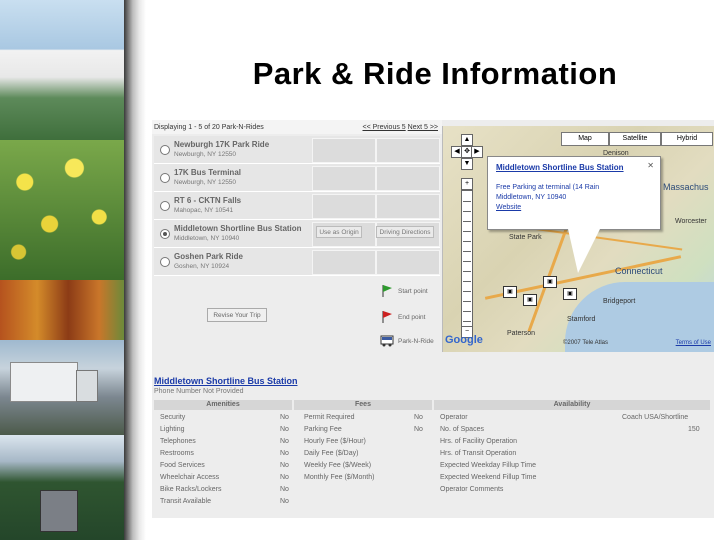  What do you see at coordinates (323, 429) in the screenshot?
I see `fee-label: Parking Fee` at bounding box center [323, 429].